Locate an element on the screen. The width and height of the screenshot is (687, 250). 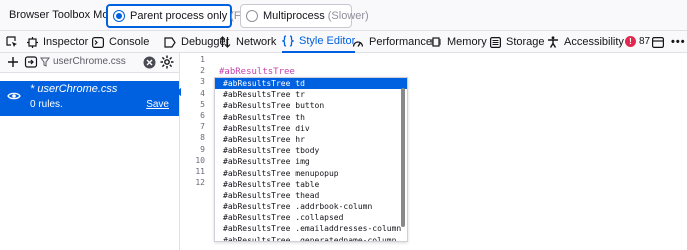
eye-icon is located at coordinates (14, 96).